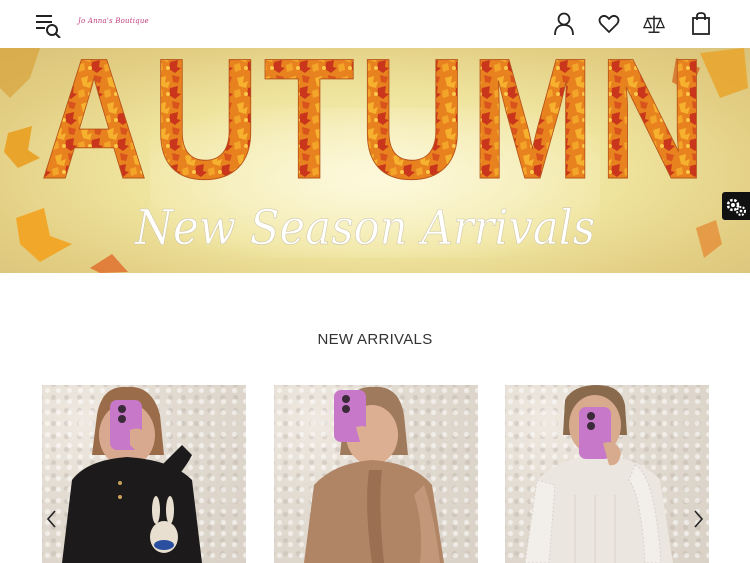 The image size is (750, 563). I want to click on hero-subheadline: New Season Arrivals, so click(364, 228).